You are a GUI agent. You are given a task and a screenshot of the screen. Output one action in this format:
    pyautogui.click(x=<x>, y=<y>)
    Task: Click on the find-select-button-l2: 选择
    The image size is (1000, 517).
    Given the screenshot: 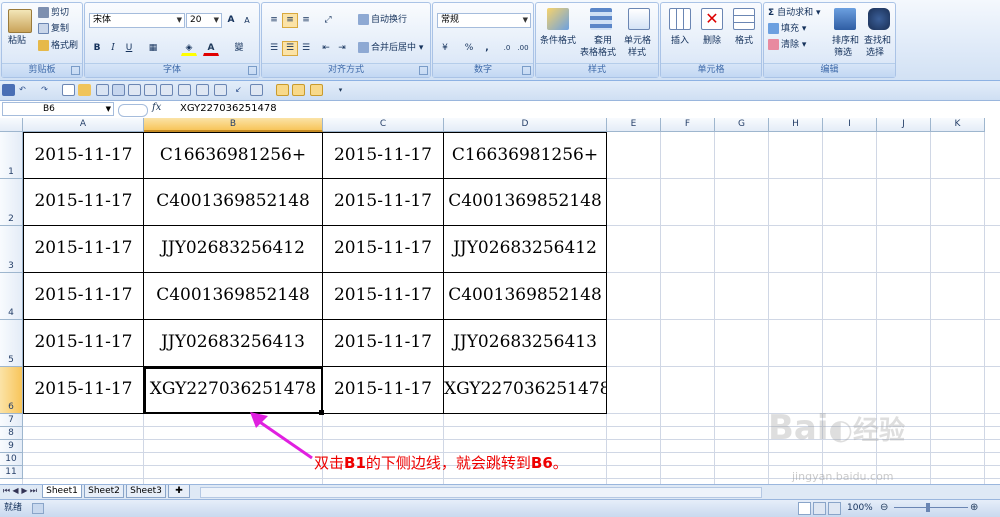 What is the action you would take?
    pyautogui.click(x=875, y=53)
    